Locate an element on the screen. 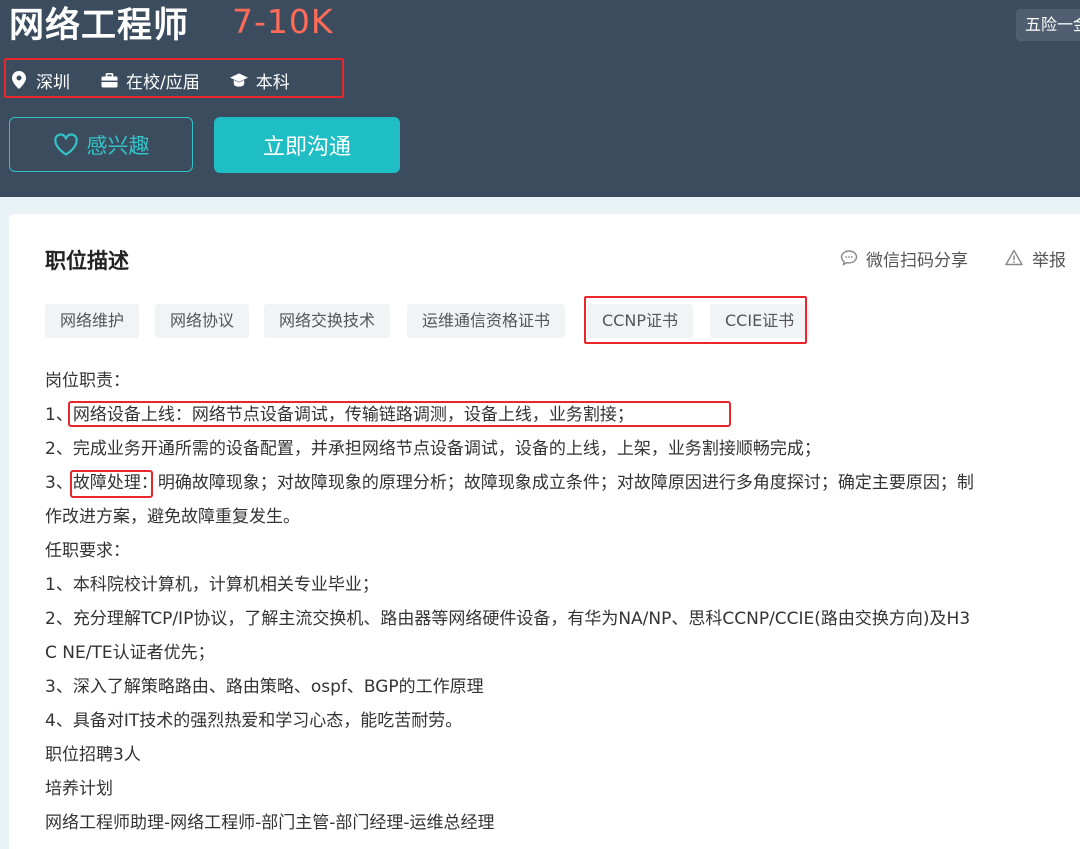 The image size is (1080, 849). interest-button-label: 感兴趣 is located at coordinates (118, 145).